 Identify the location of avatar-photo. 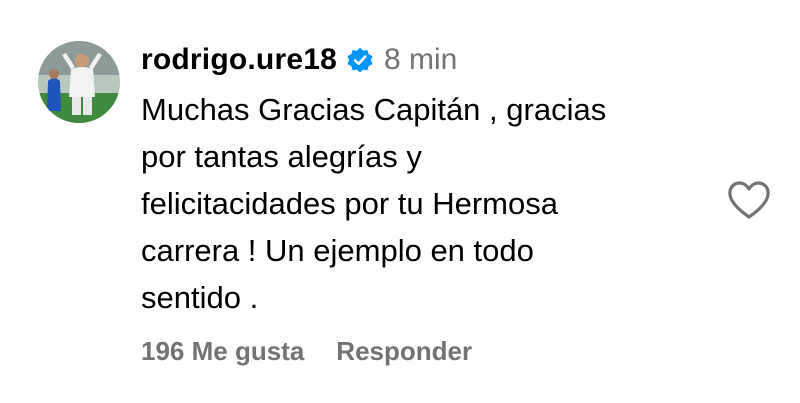
(79, 82).